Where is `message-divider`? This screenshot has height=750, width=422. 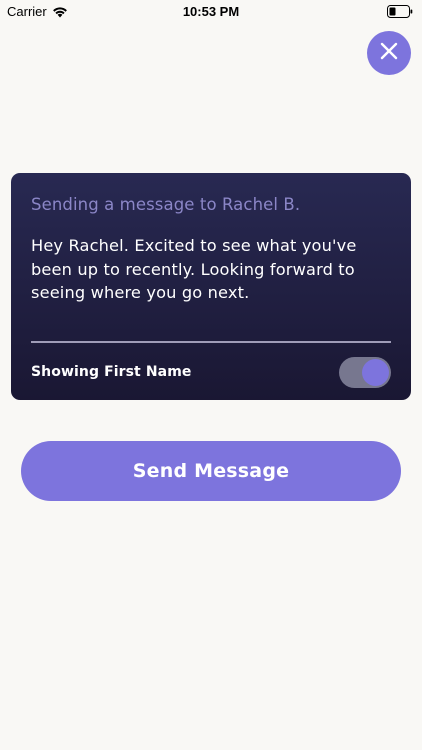 message-divider is located at coordinates (211, 342).